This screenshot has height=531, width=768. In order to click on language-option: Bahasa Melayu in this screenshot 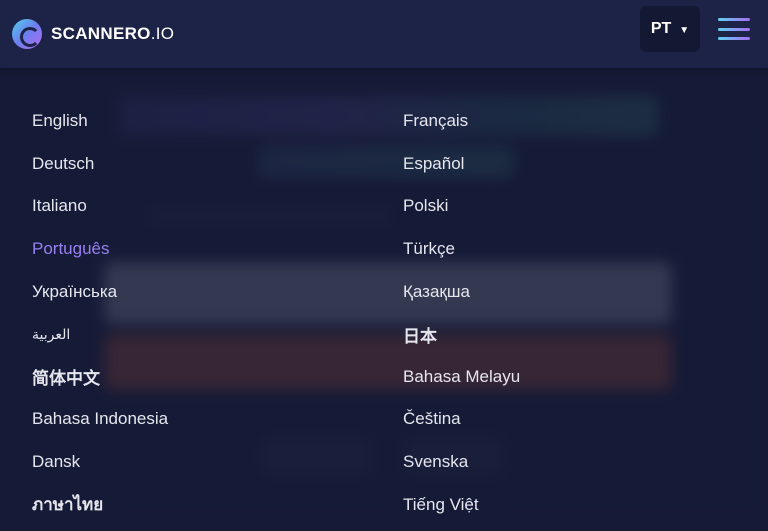, I will do `click(567, 377)`.